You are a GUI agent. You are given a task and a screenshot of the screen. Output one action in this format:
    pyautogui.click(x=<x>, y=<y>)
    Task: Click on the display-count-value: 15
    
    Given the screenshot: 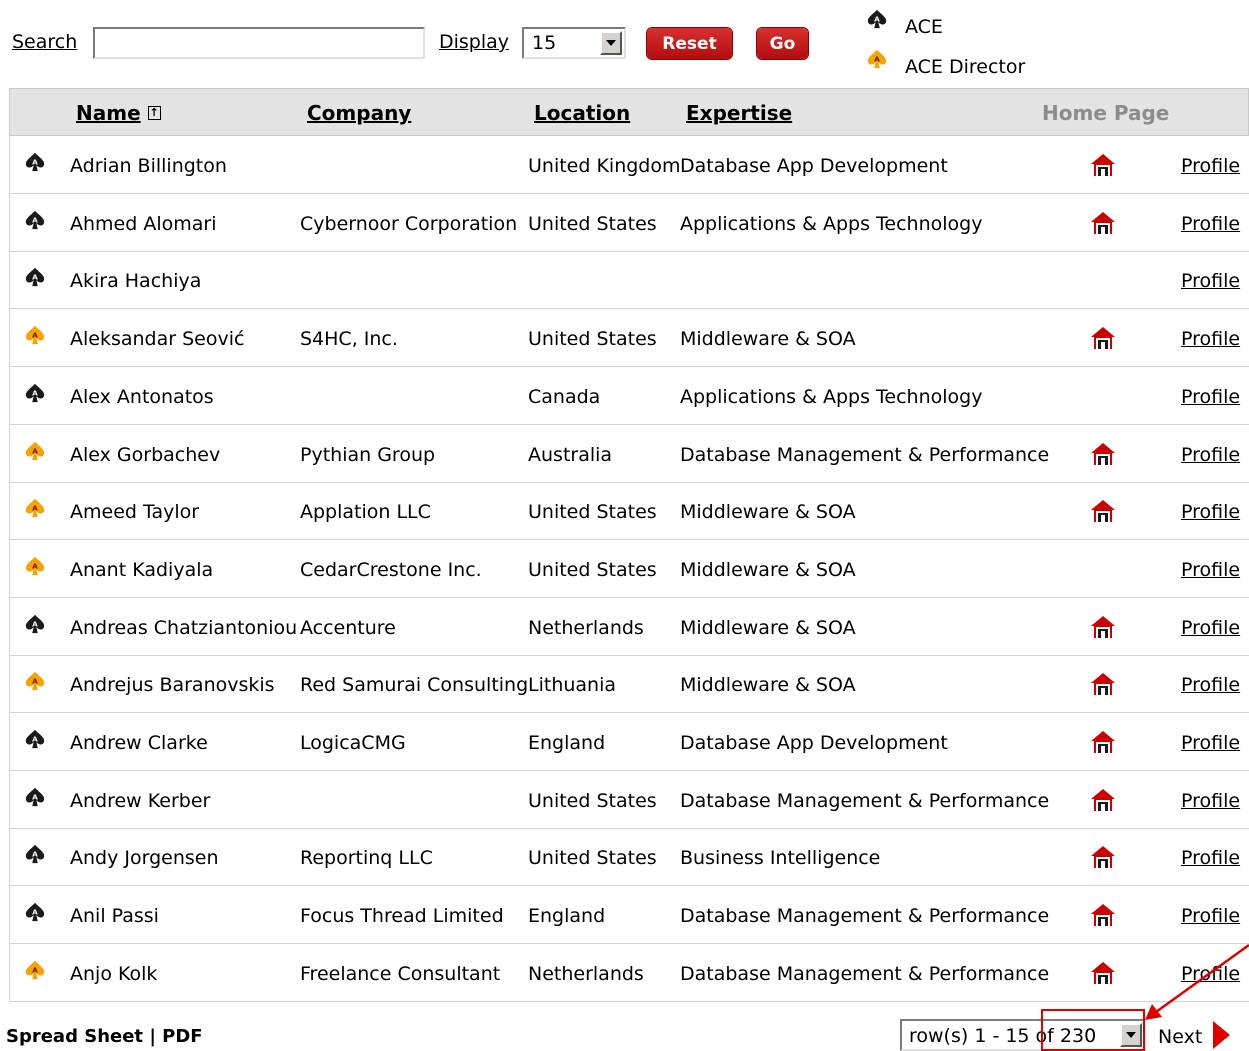 What is the action you would take?
    pyautogui.click(x=544, y=43)
    